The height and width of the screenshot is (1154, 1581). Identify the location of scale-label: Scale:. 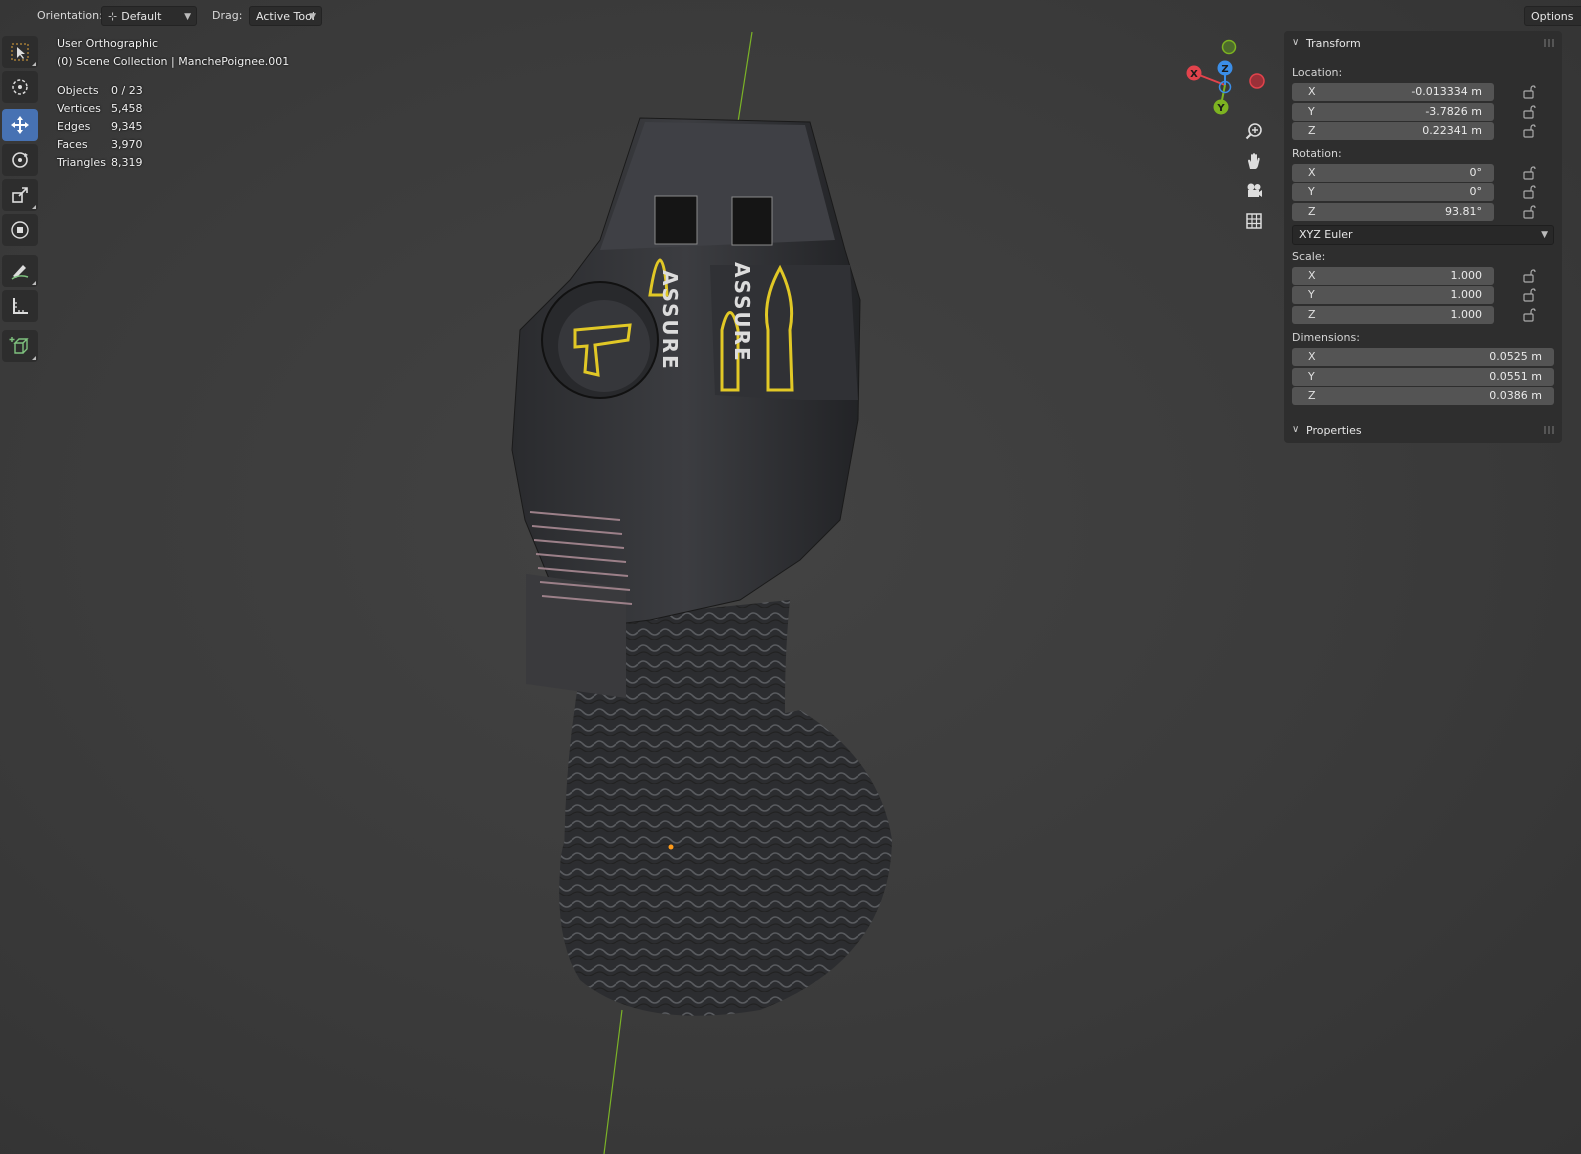
(1309, 256).